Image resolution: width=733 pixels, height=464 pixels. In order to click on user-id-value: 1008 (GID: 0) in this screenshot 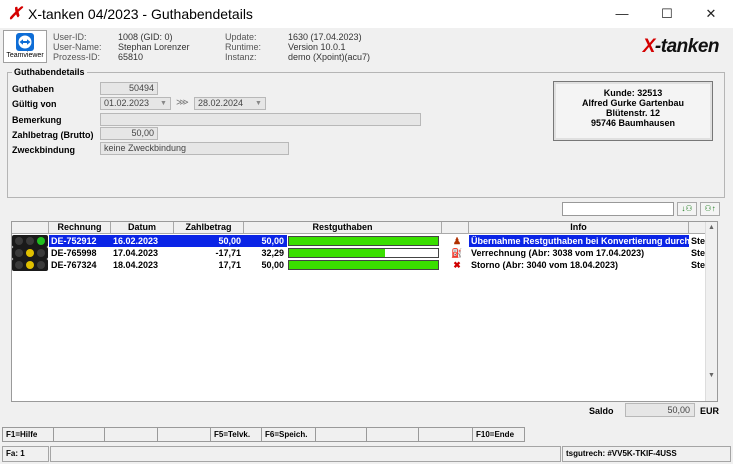, I will do `click(145, 37)`.